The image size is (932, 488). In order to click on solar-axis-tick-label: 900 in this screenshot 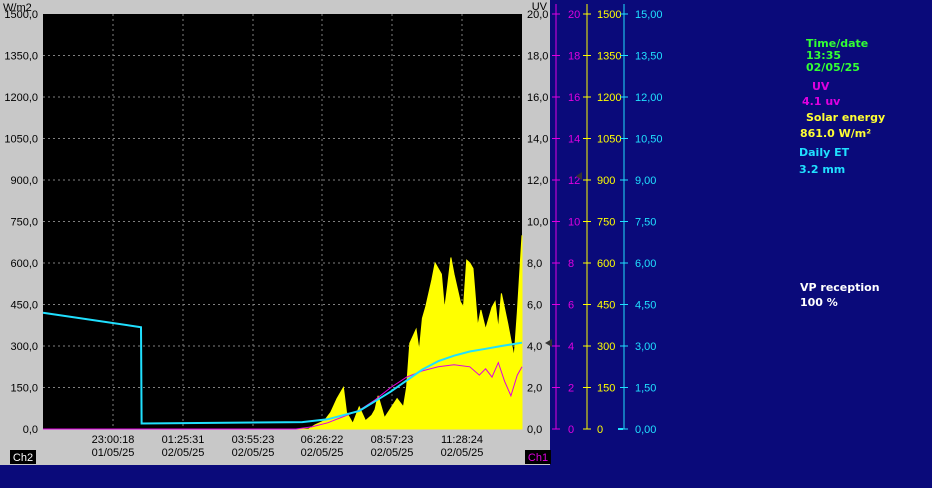, I will do `click(606, 181)`.